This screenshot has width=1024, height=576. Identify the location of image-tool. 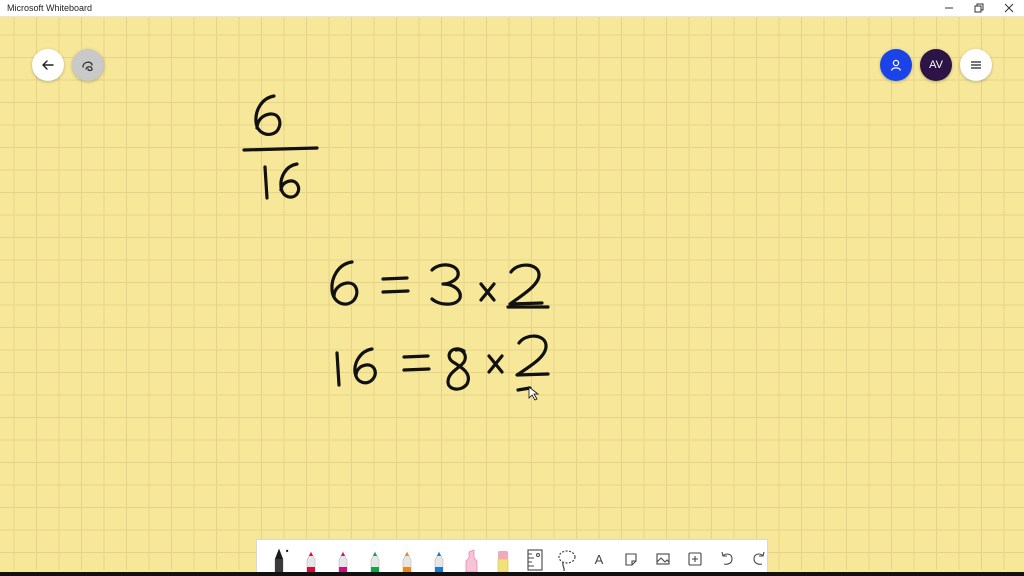
(663, 556).